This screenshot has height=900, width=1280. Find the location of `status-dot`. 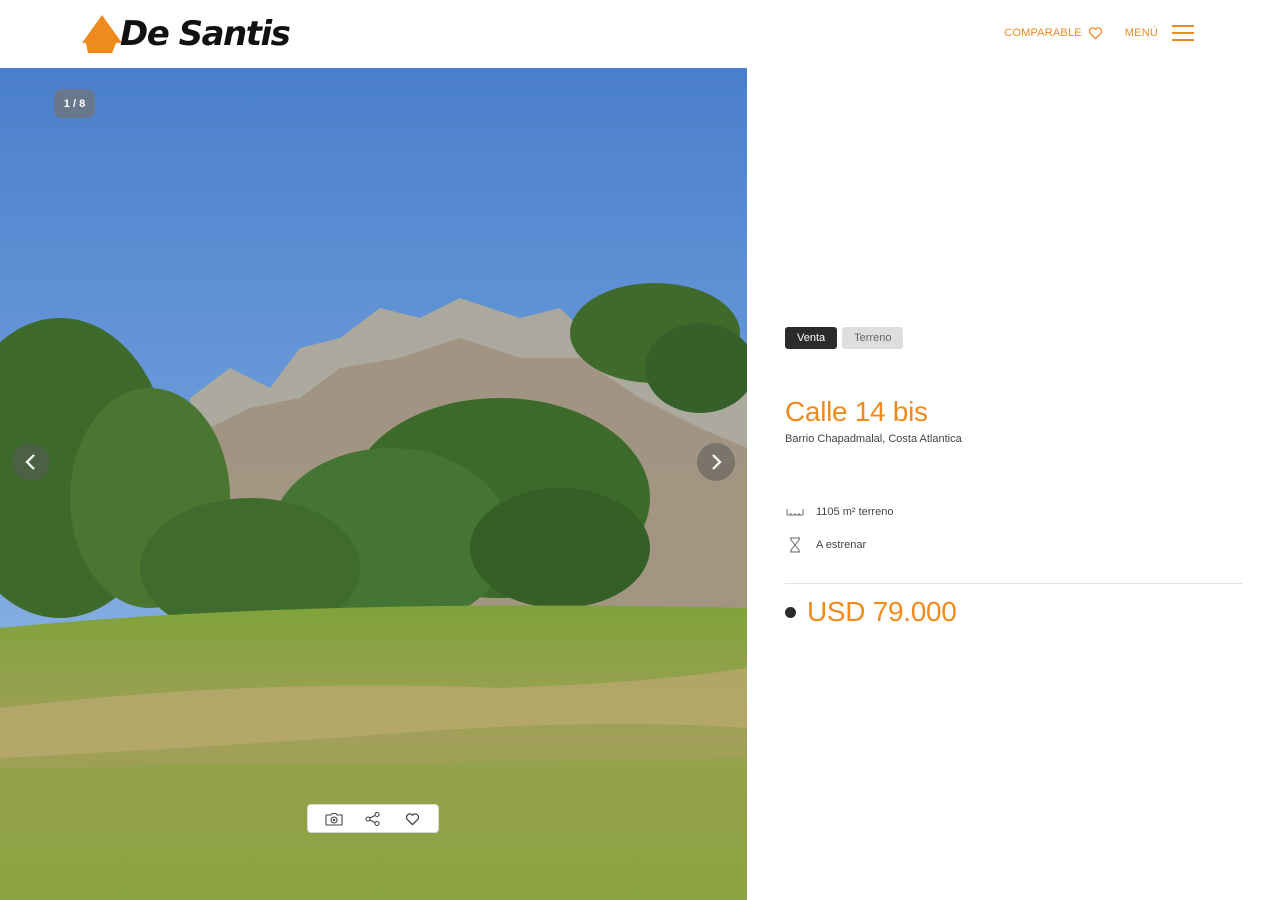

status-dot is located at coordinates (790, 612).